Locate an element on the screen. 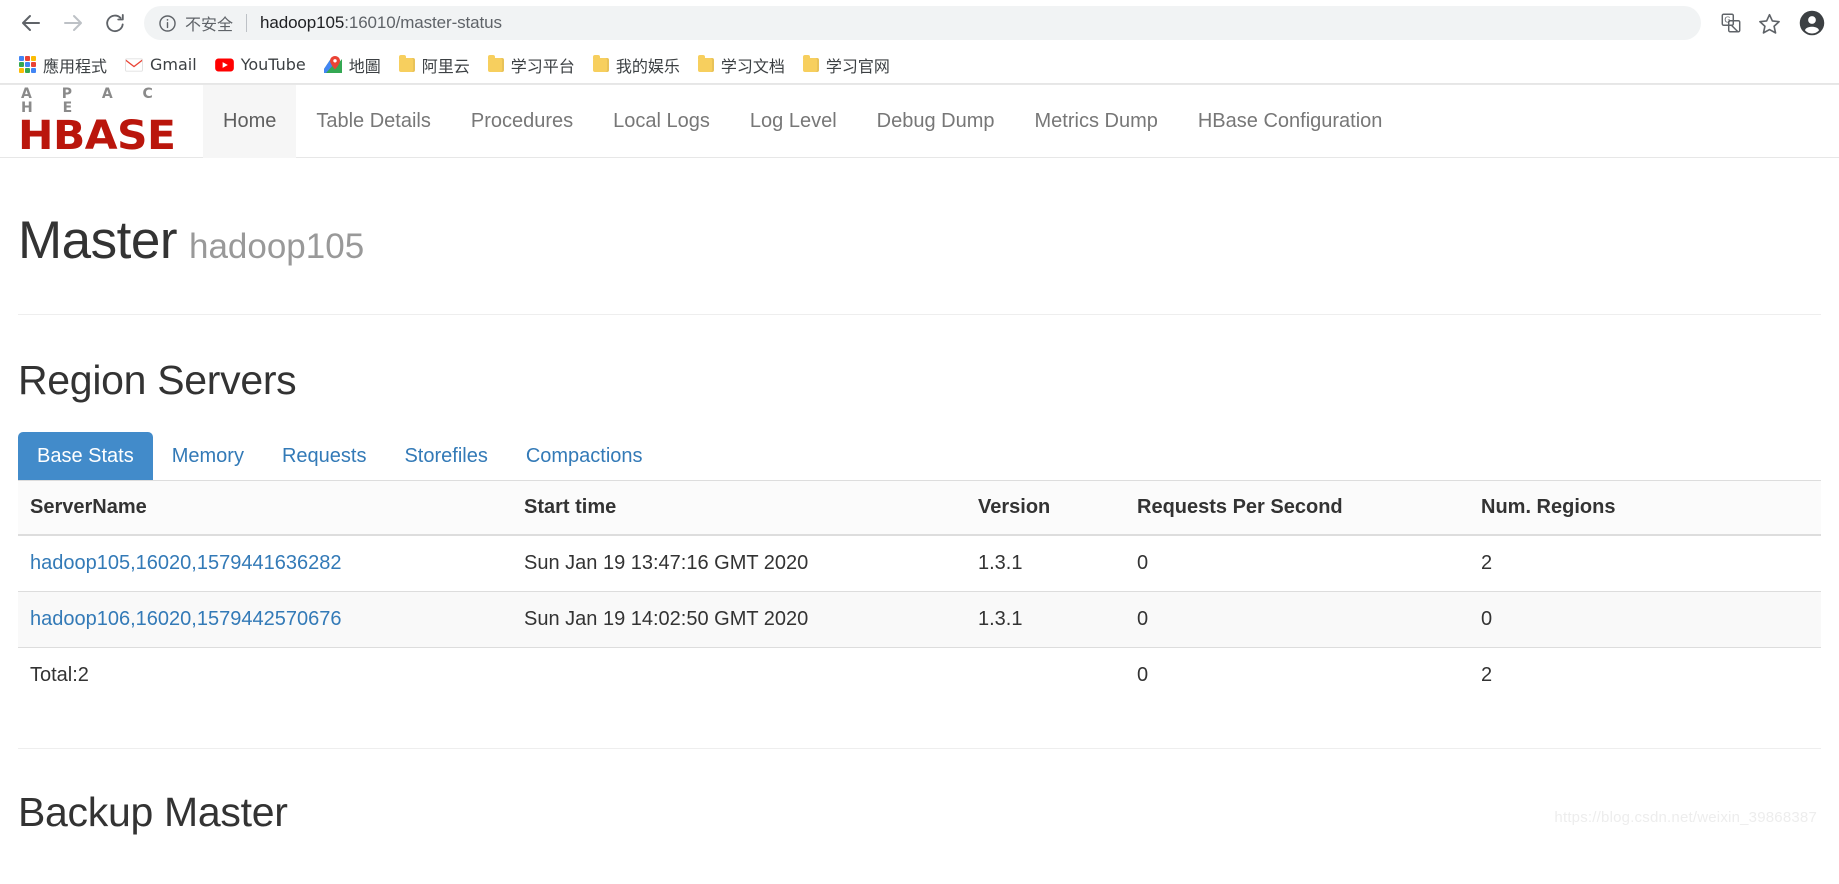  bookmark-folder-1: 阿里云 is located at coordinates (434, 65).